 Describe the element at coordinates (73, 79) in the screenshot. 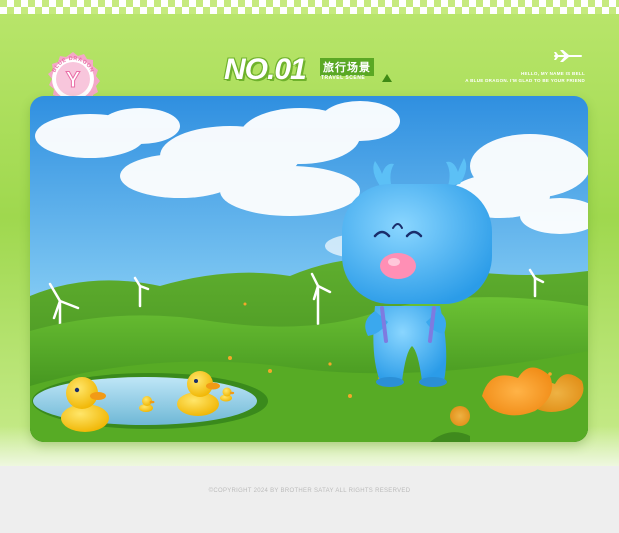

I see `svg-text: Y` at that location.